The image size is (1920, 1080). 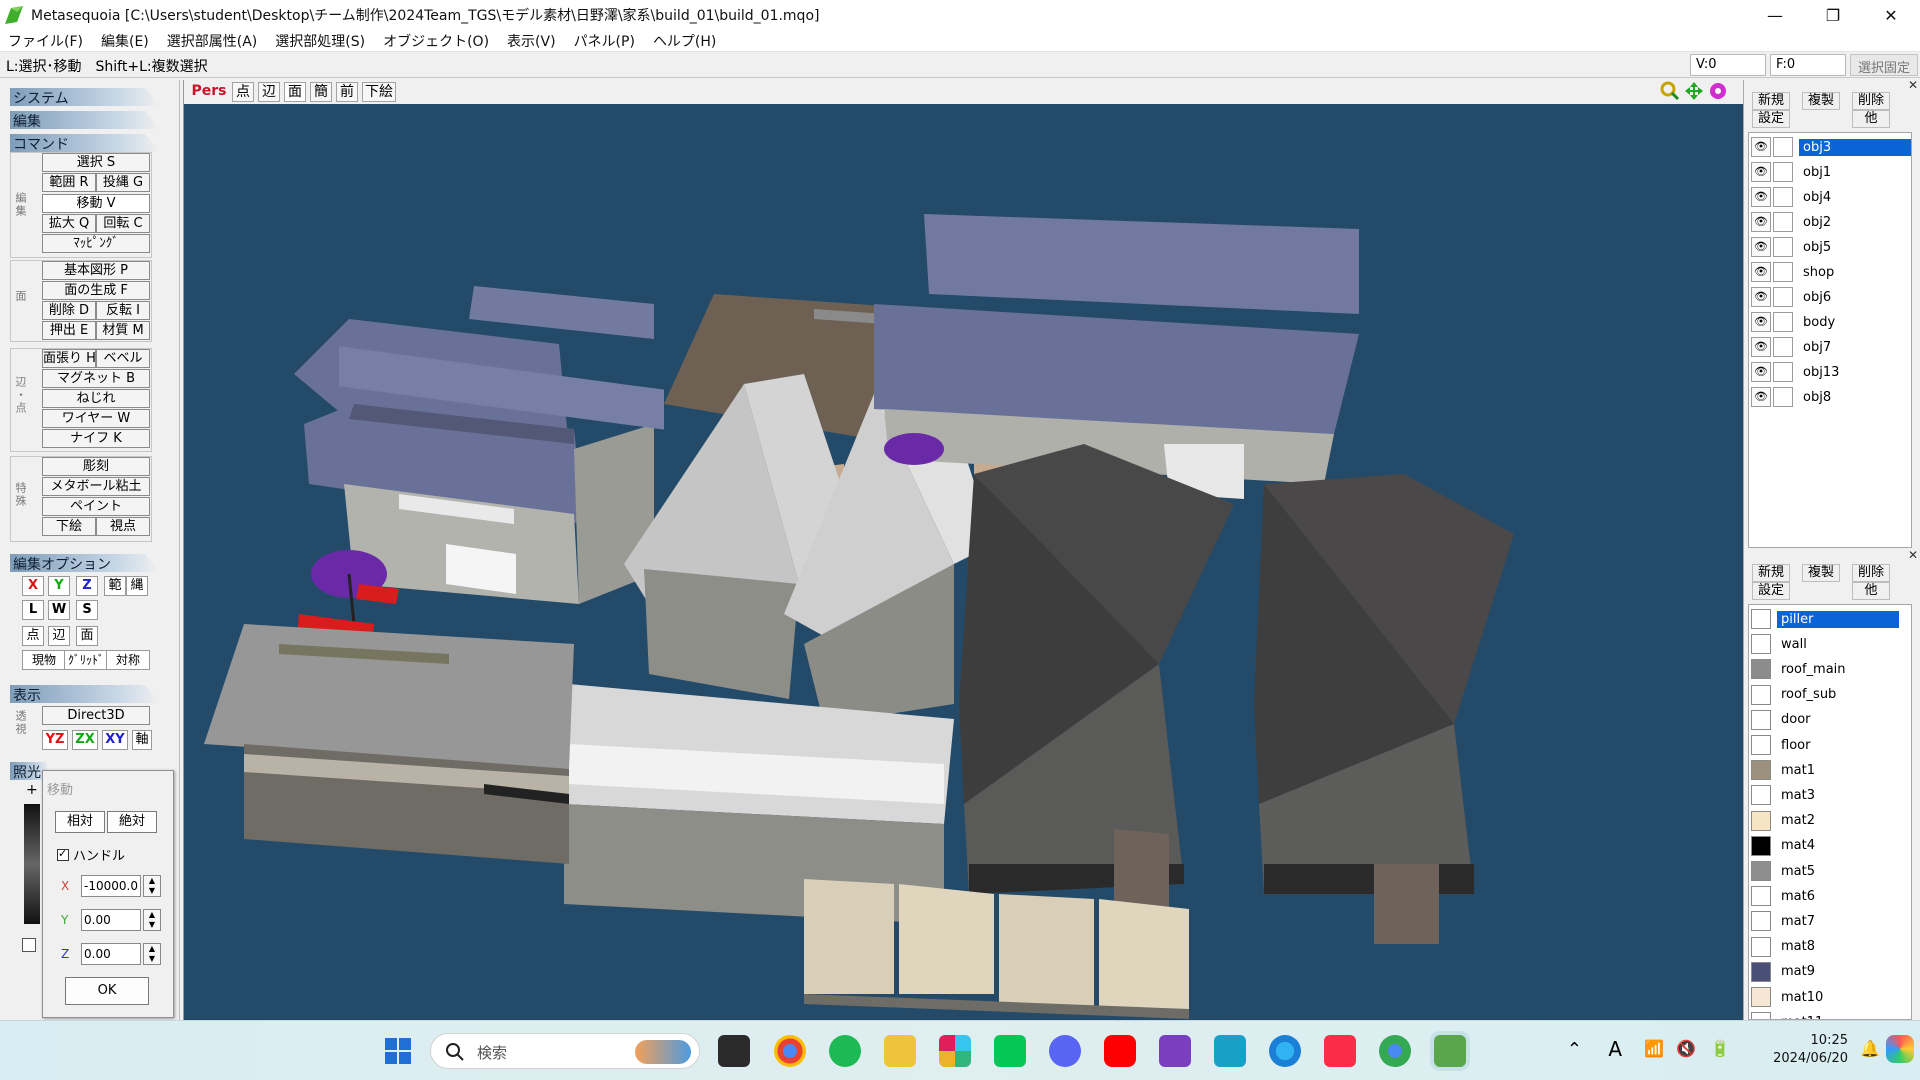 I want to click on point-option: 点, so click(x=33, y=636).